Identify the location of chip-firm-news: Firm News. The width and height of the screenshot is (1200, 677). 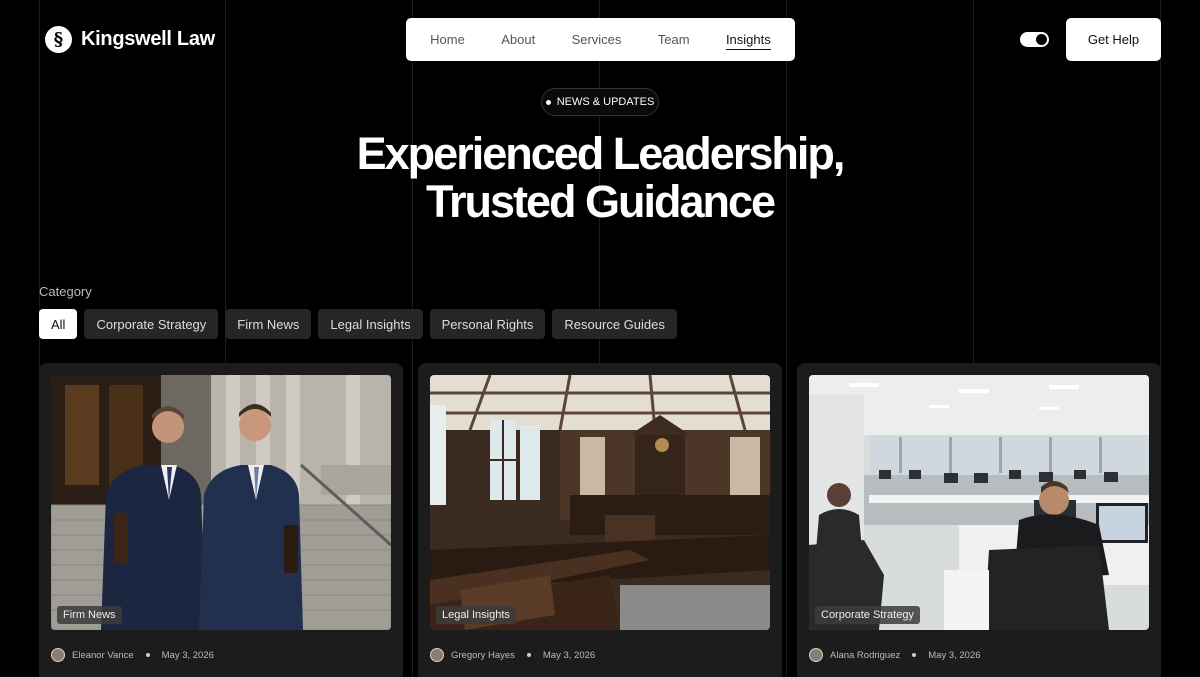
(268, 324).